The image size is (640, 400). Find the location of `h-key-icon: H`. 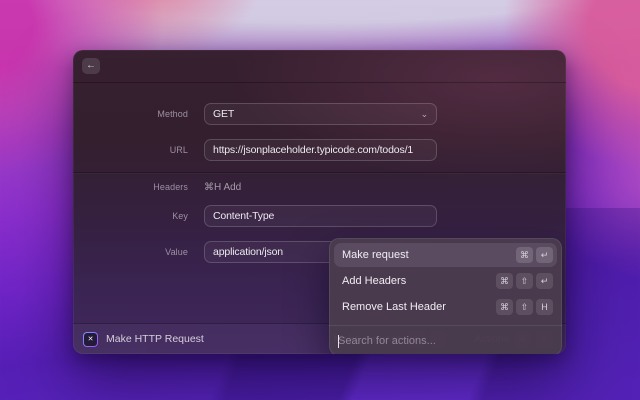

h-key-icon: H is located at coordinates (544, 307).